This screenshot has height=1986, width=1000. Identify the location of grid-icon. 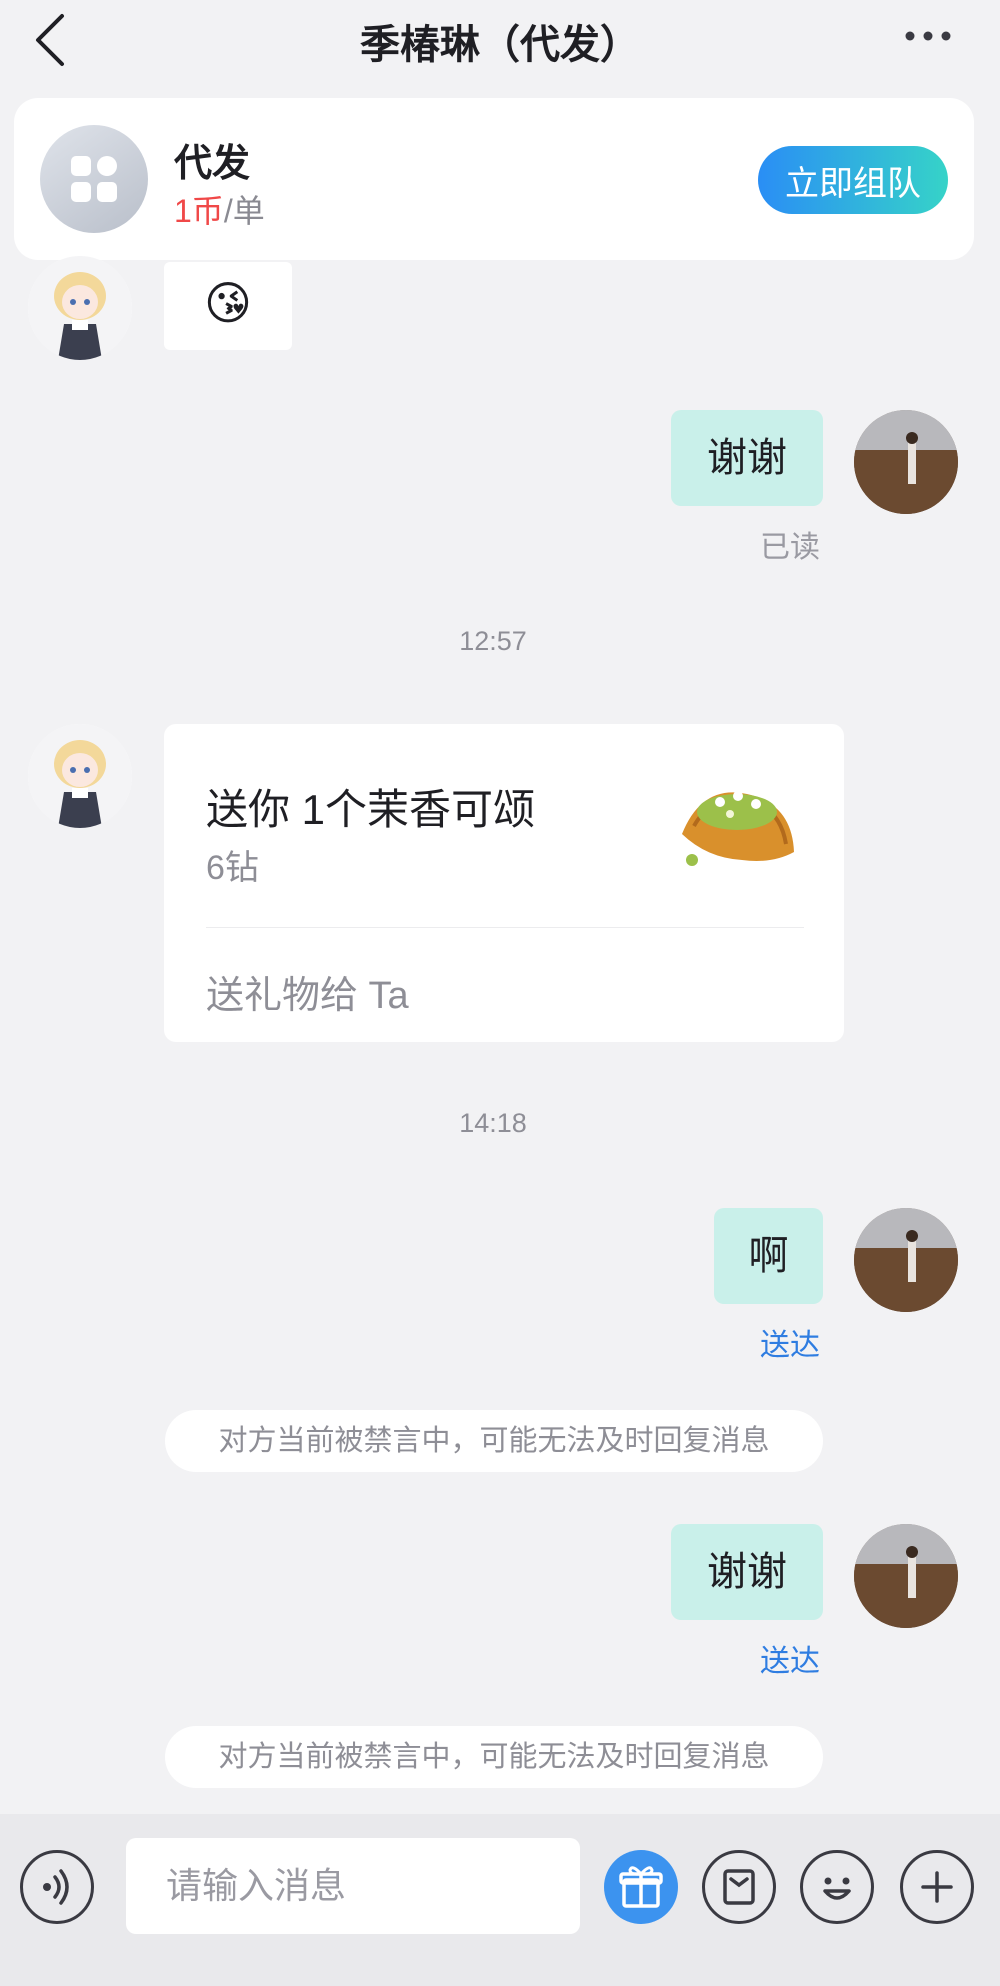
(94, 179).